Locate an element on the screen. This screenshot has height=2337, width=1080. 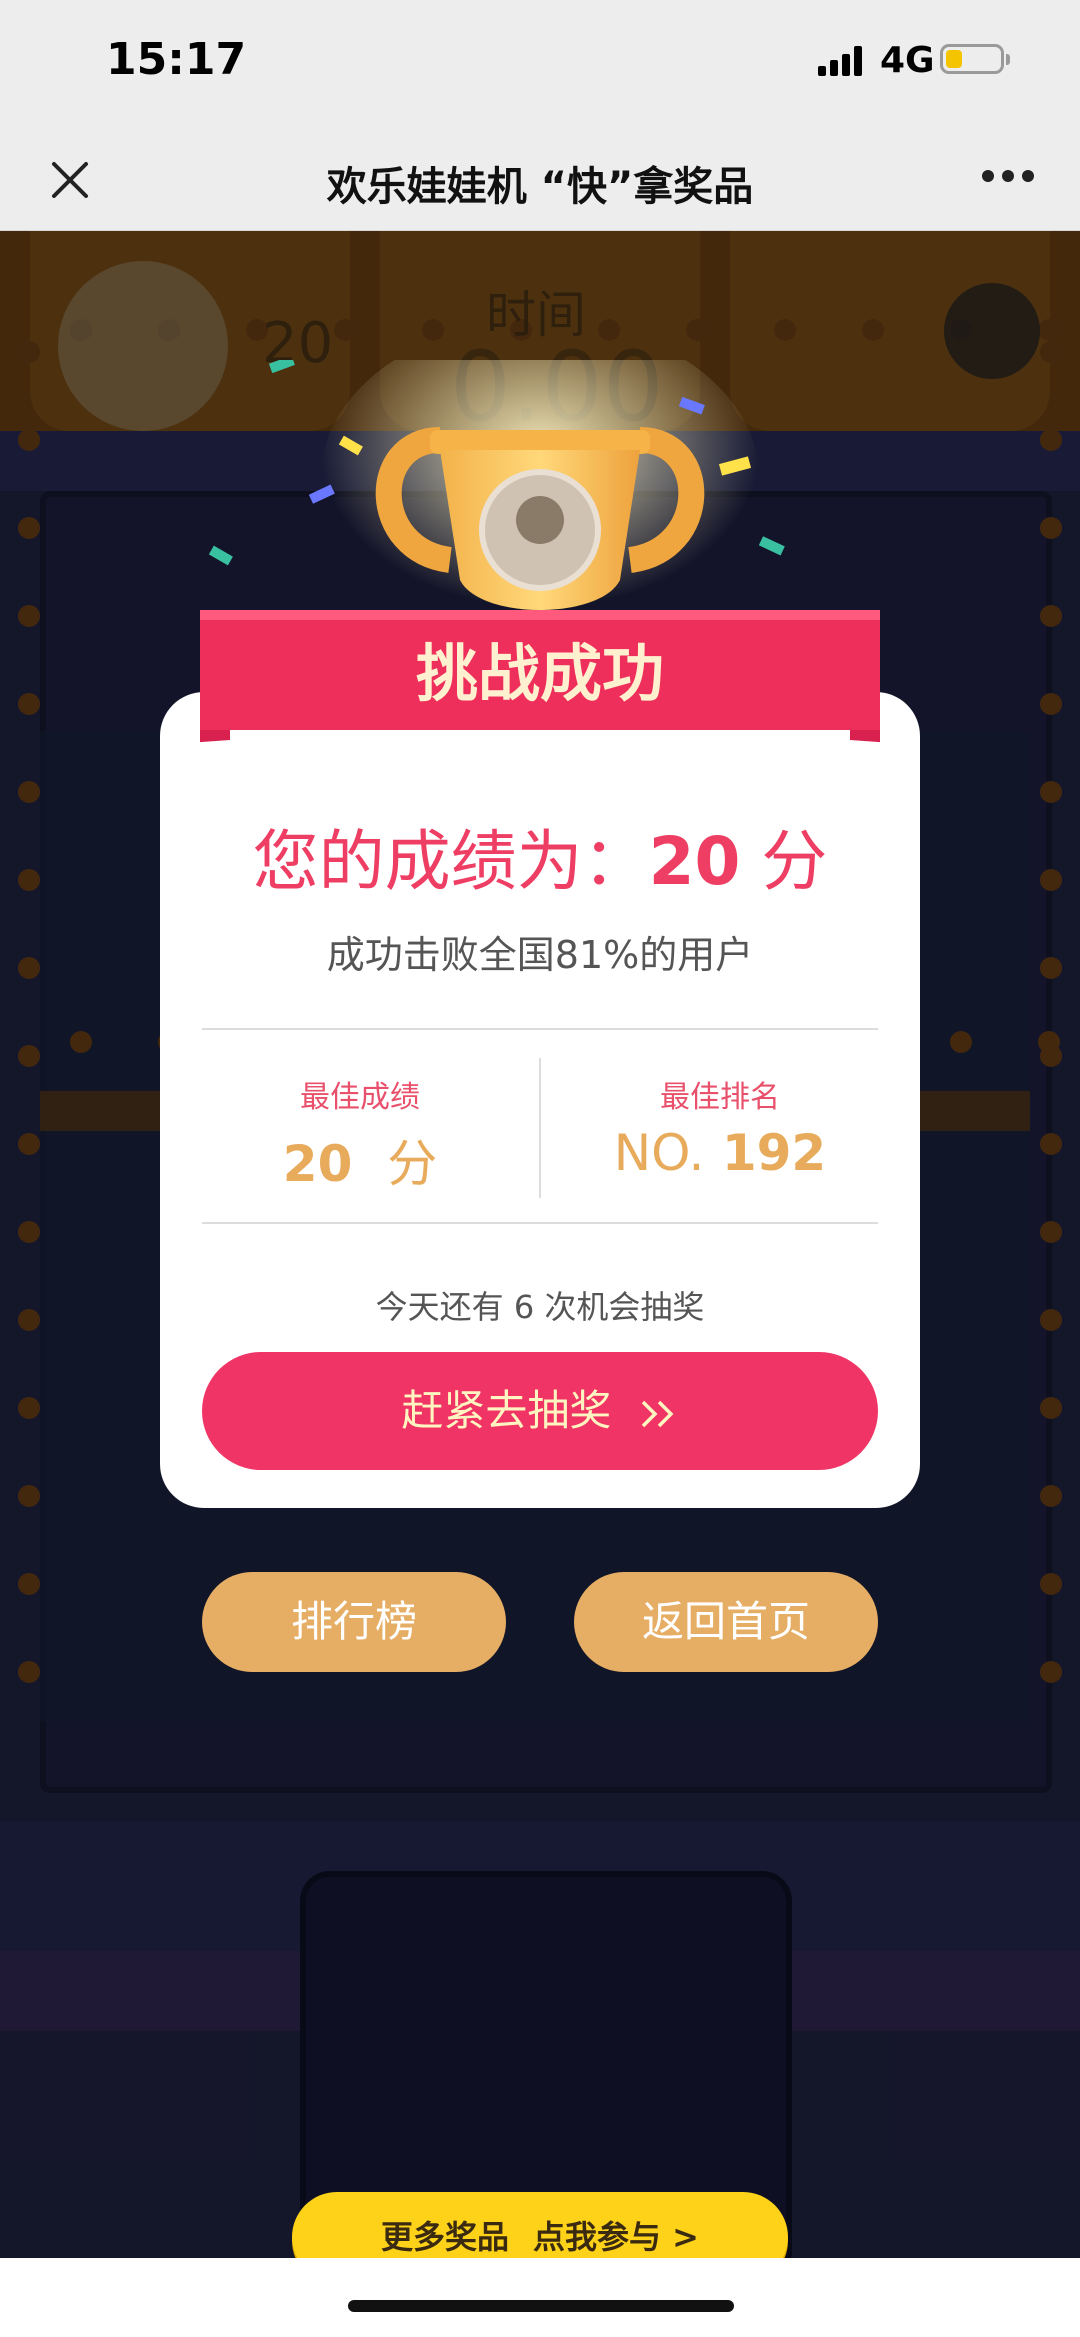
draw-button-label: 赶紧去抽奖 is located at coordinates (506, 1410).